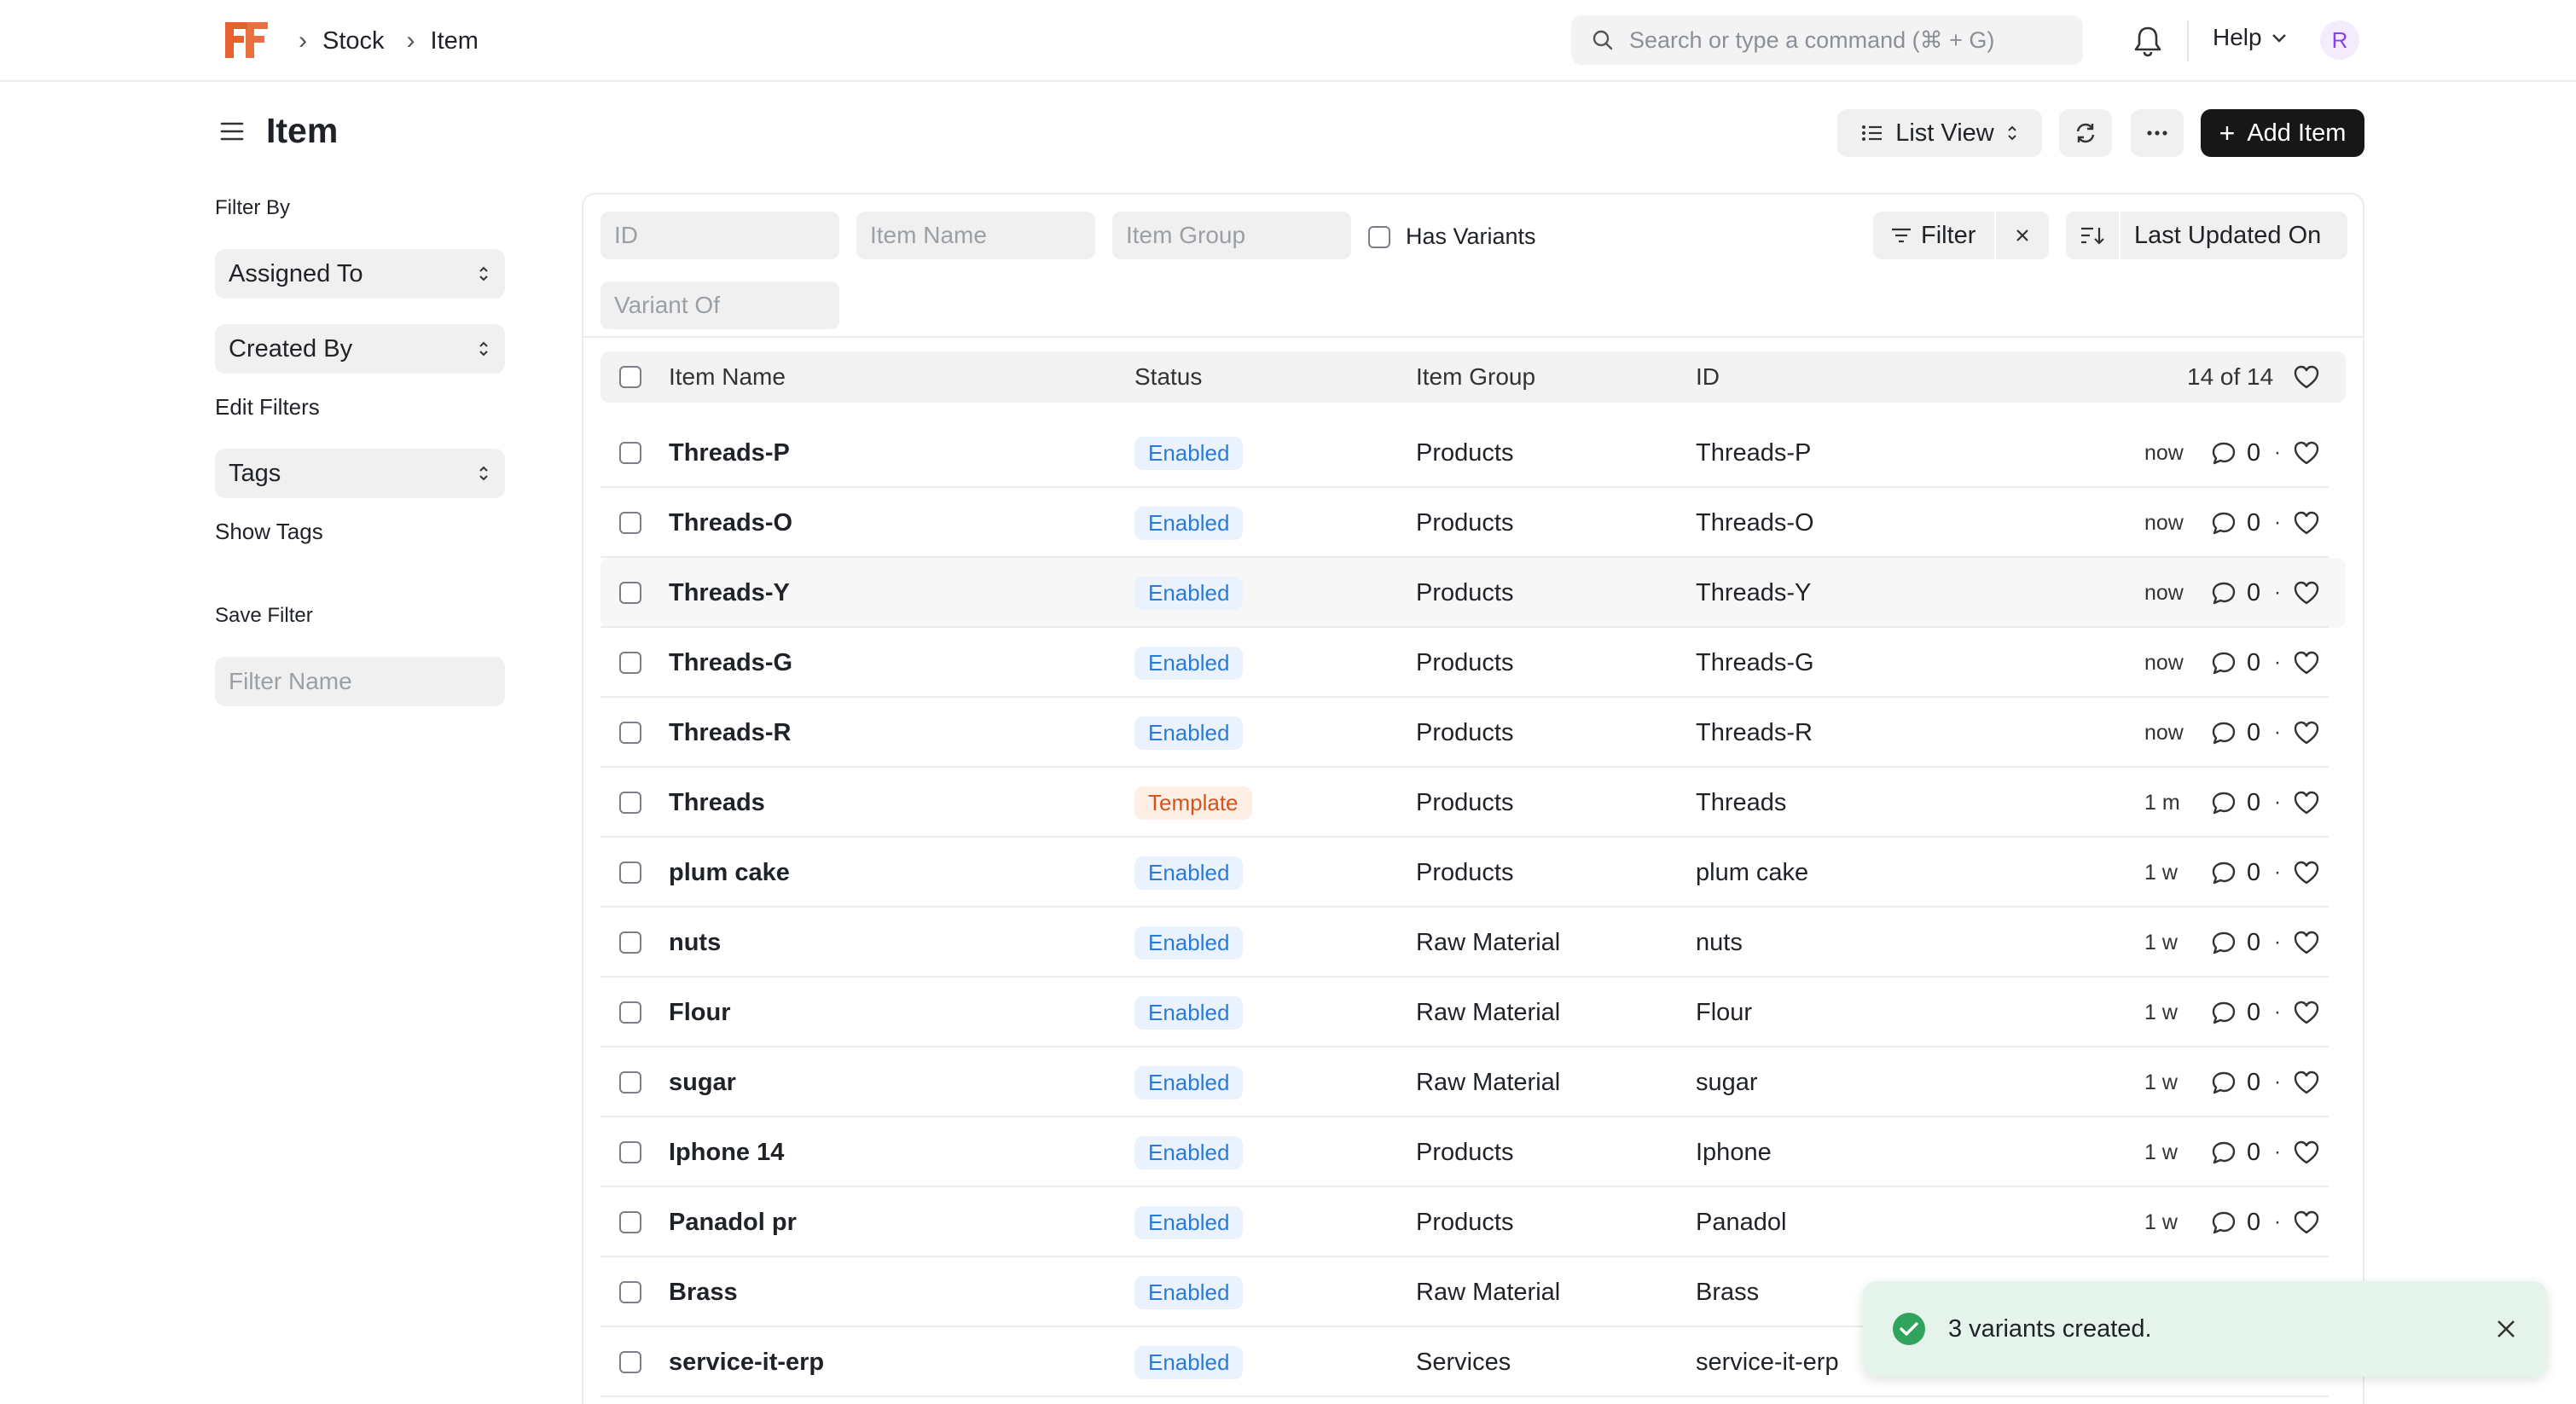 The width and height of the screenshot is (2576, 1404). I want to click on row-checkbox-cell, so click(630, 943).